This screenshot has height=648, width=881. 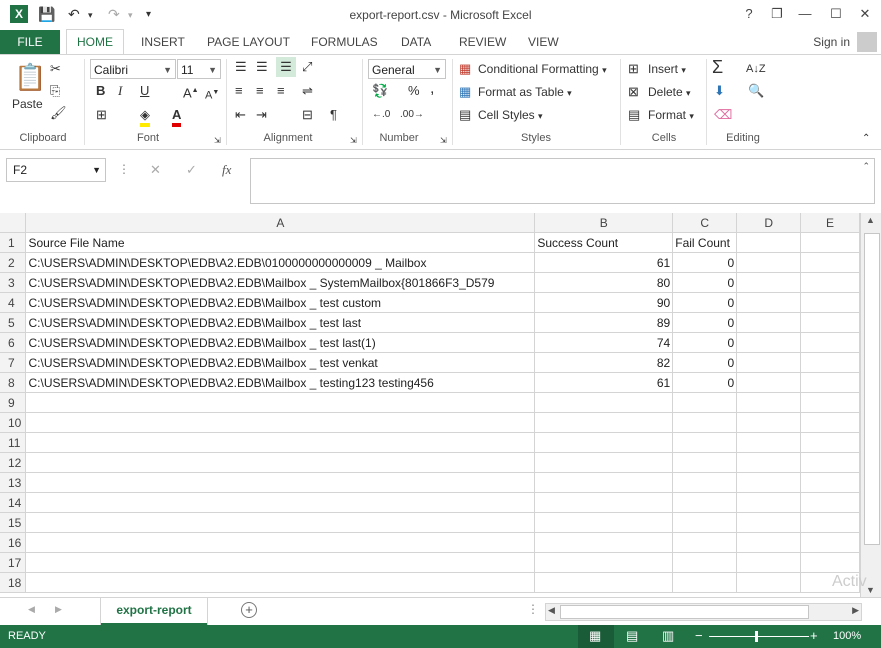 I want to click on tab-split-icon: ⋮, so click(x=533, y=609).